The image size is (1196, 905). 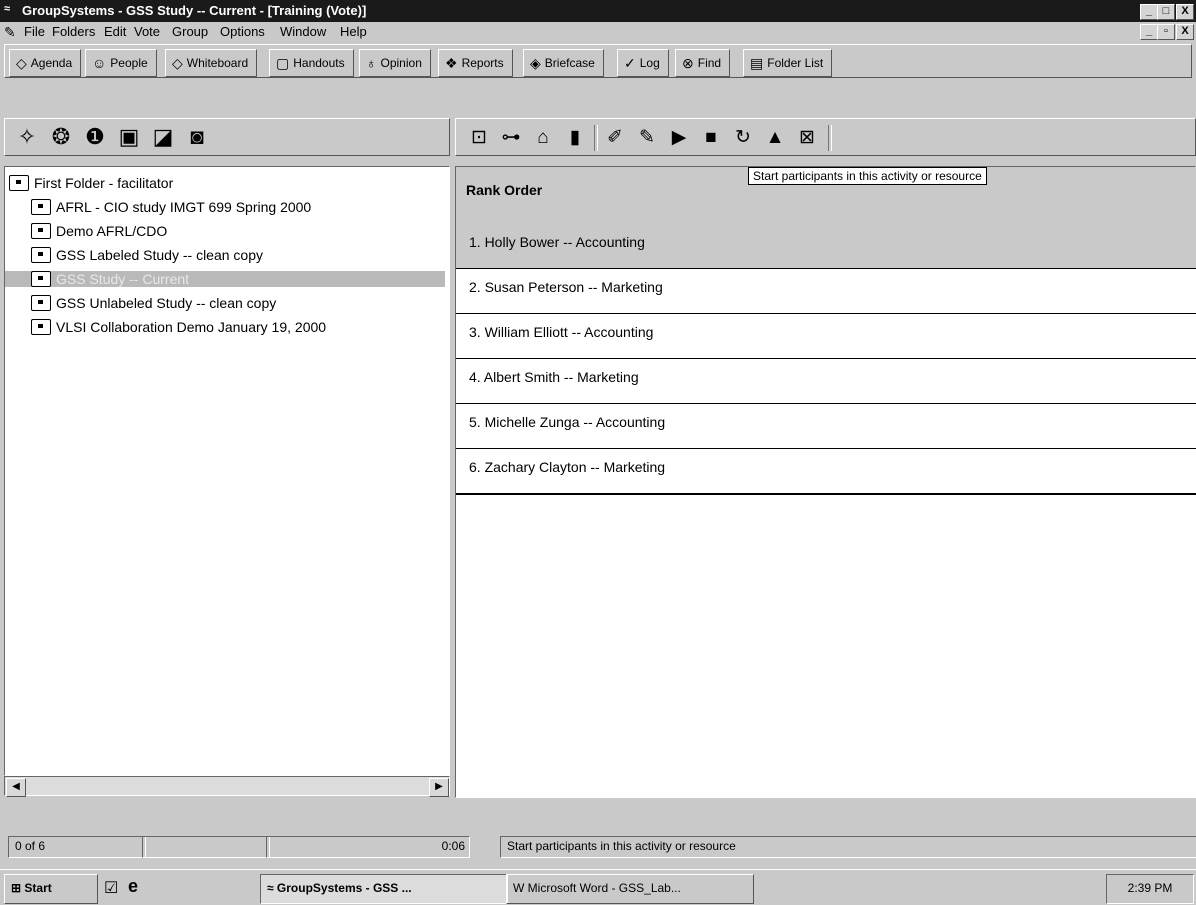 What do you see at coordinates (112, 231) in the screenshot?
I see `tree-item-label: Demo AFRL/CDO` at bounding box center [112, 231].